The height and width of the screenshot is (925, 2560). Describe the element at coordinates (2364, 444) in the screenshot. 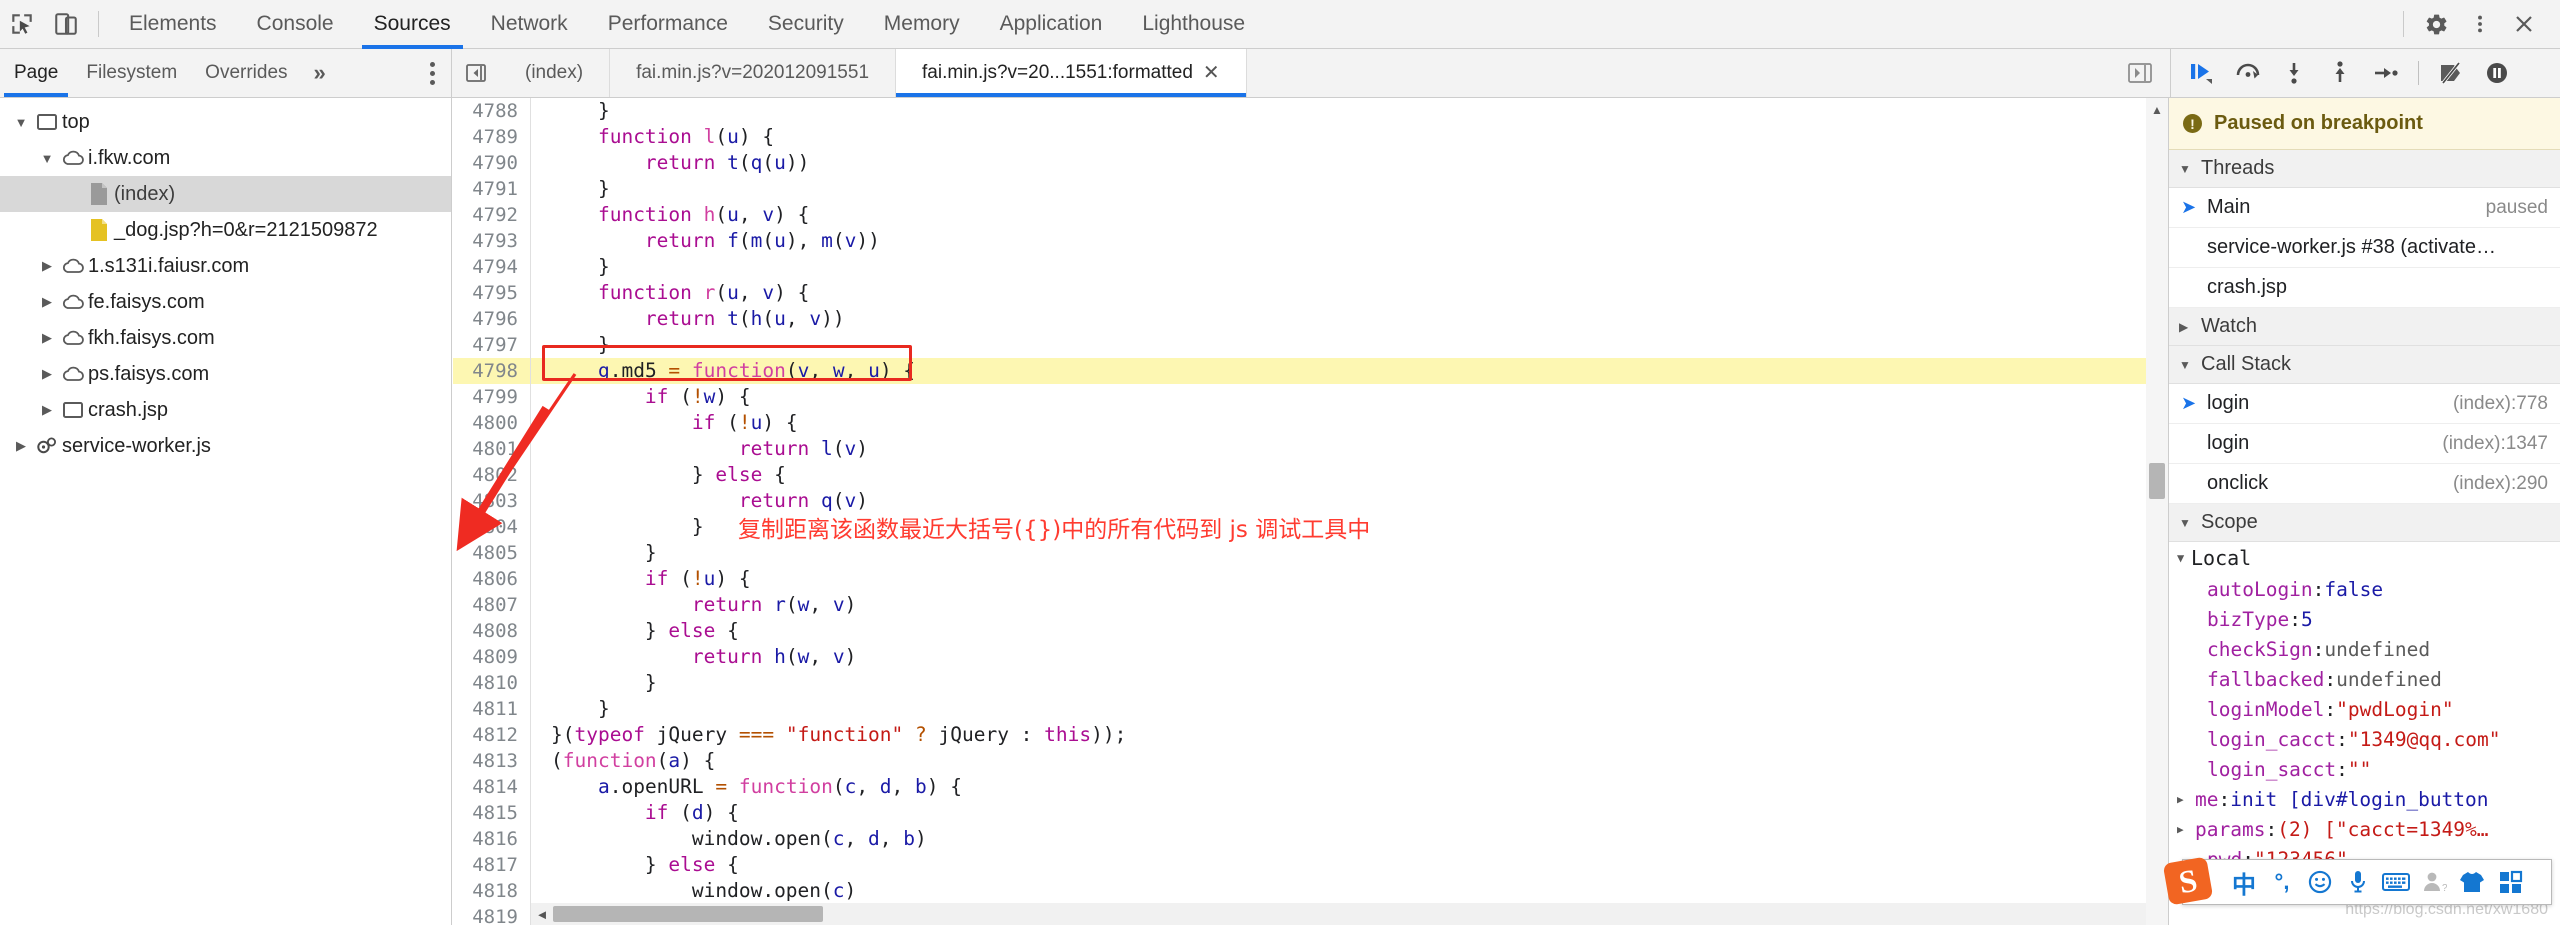

I see `call-stack-row: login (index):1347` at that location.